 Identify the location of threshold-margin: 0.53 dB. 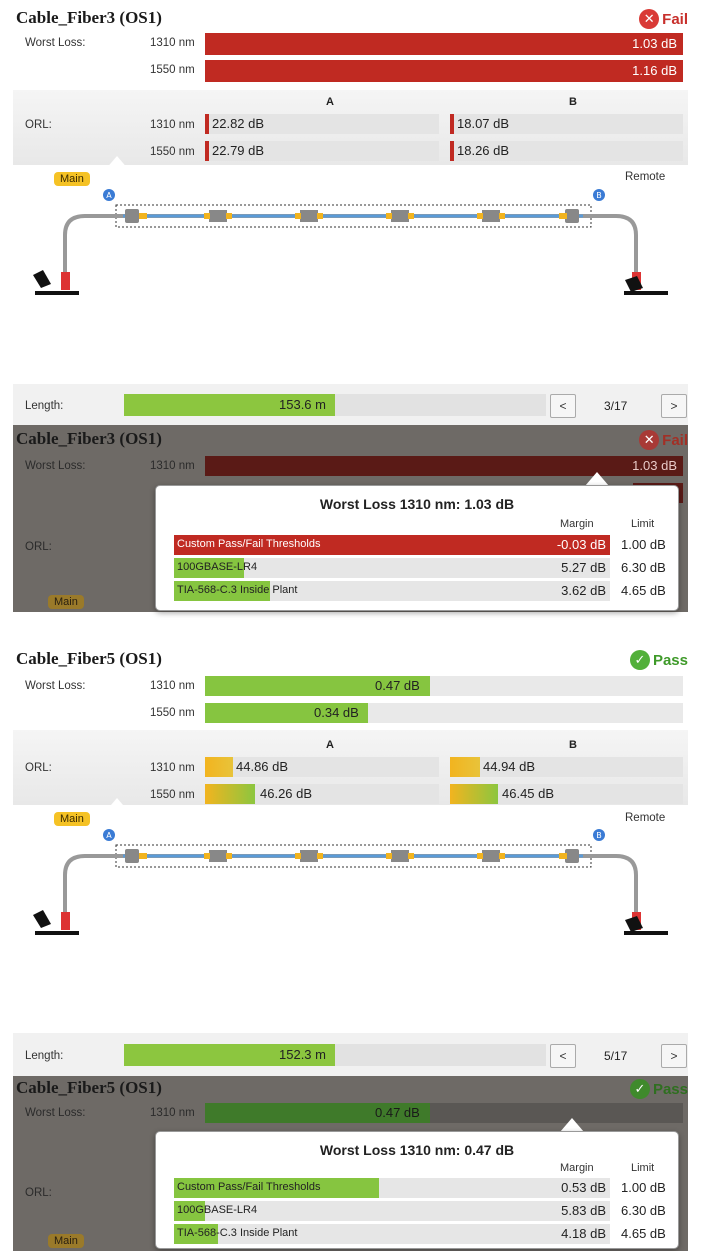
(583, 1187).